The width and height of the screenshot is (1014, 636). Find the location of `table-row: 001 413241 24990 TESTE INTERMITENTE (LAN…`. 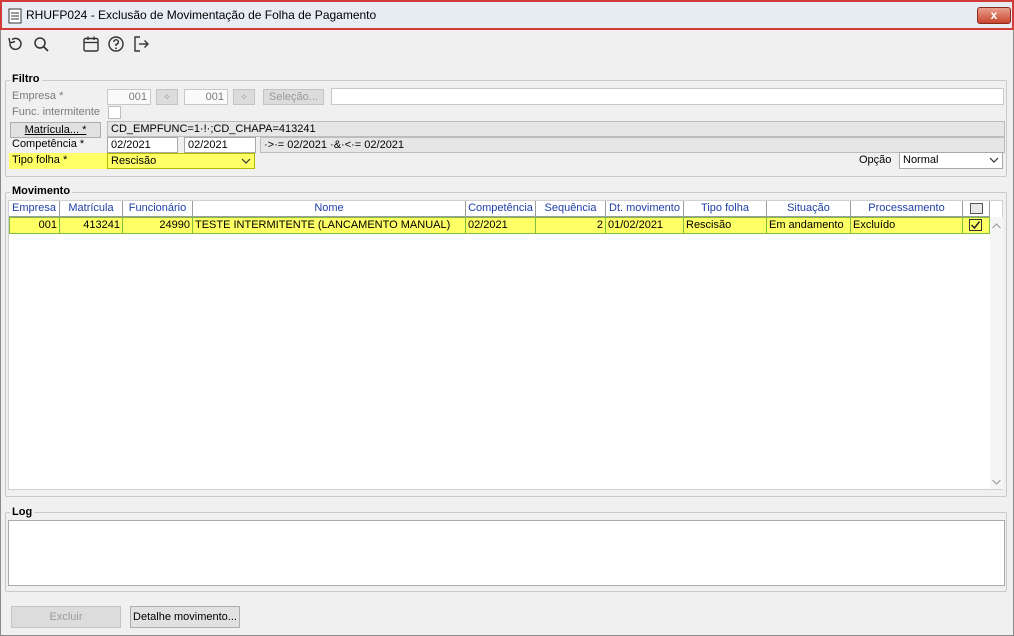

table-row: 001 413241 24990 TESTE INTERMITENTE (LAN… is located at coordinates (499, 225).